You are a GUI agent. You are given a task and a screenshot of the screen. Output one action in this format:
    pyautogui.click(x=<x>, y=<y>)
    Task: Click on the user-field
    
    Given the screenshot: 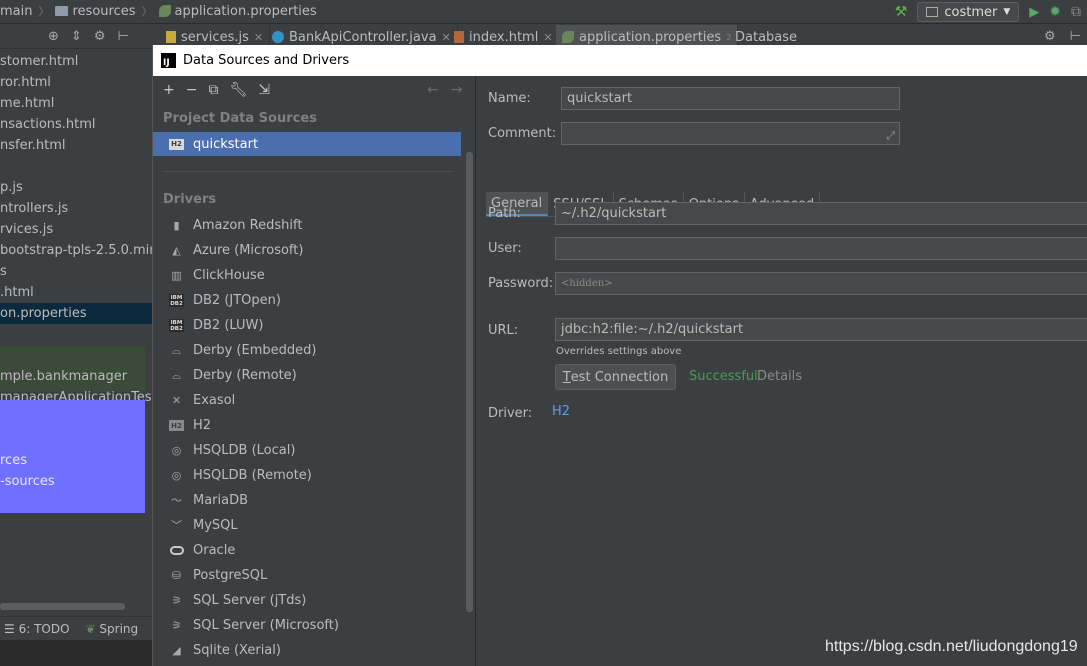 What is the action you would take?
    pyautogui.click(x=821, y=248)
    